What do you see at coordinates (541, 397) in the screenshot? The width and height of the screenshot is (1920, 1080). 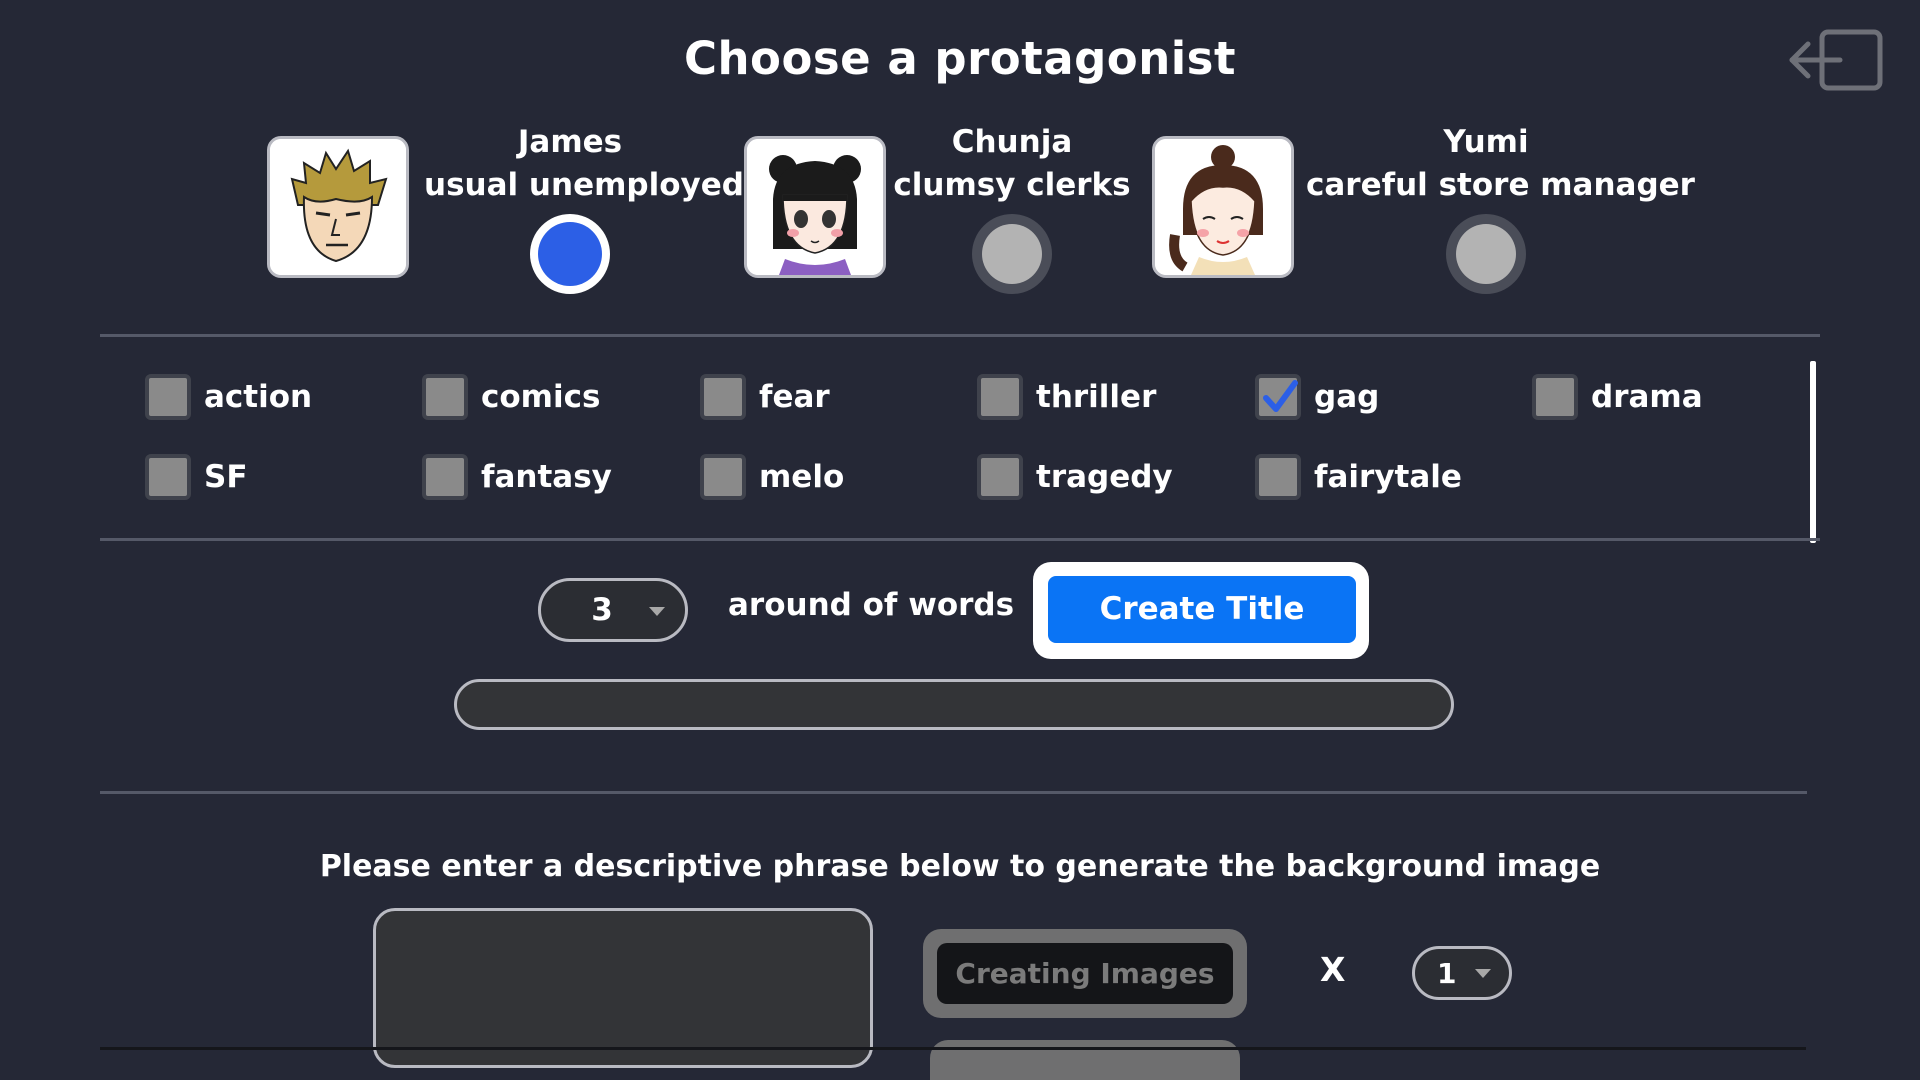 I see `genre-label: comics` at bounding box center [541, 397].